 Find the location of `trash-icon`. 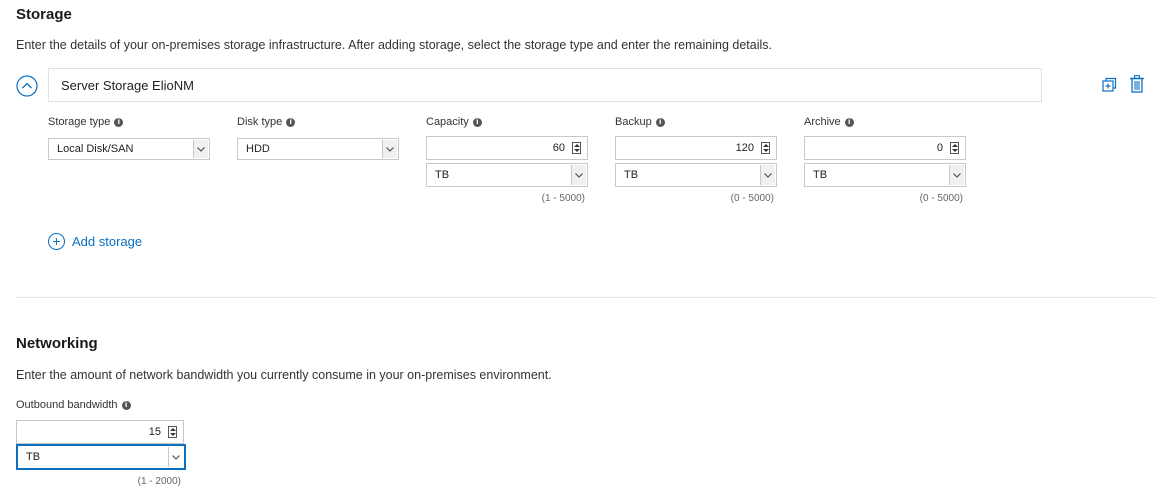

trash-icon is located at coordinates (1137, 84).